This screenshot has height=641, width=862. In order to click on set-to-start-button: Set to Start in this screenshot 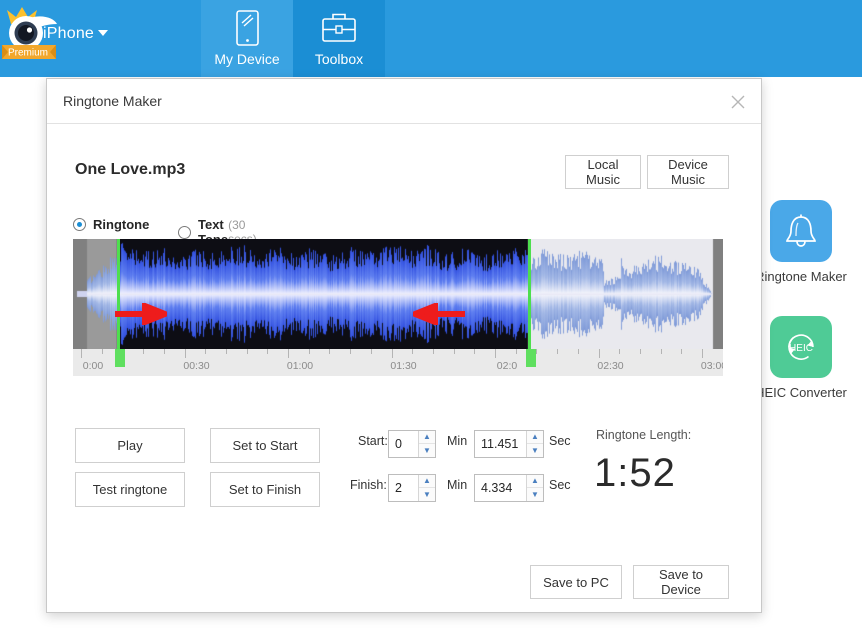, I will do `click(265, 445)`.